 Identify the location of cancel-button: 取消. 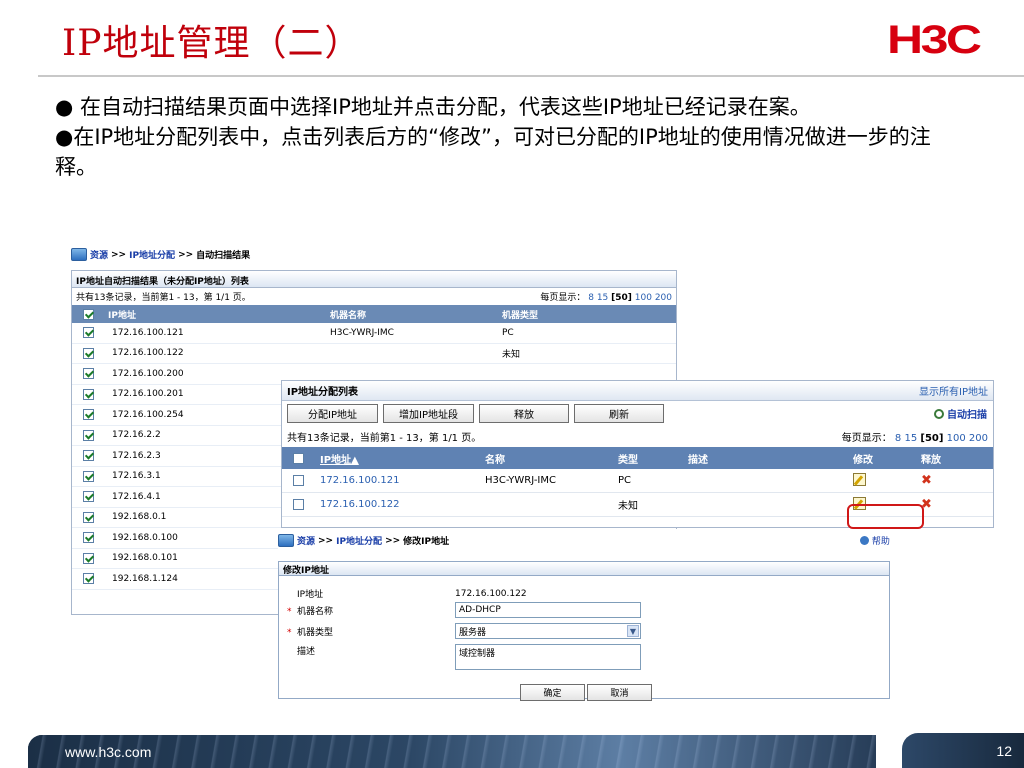
(619, 692).